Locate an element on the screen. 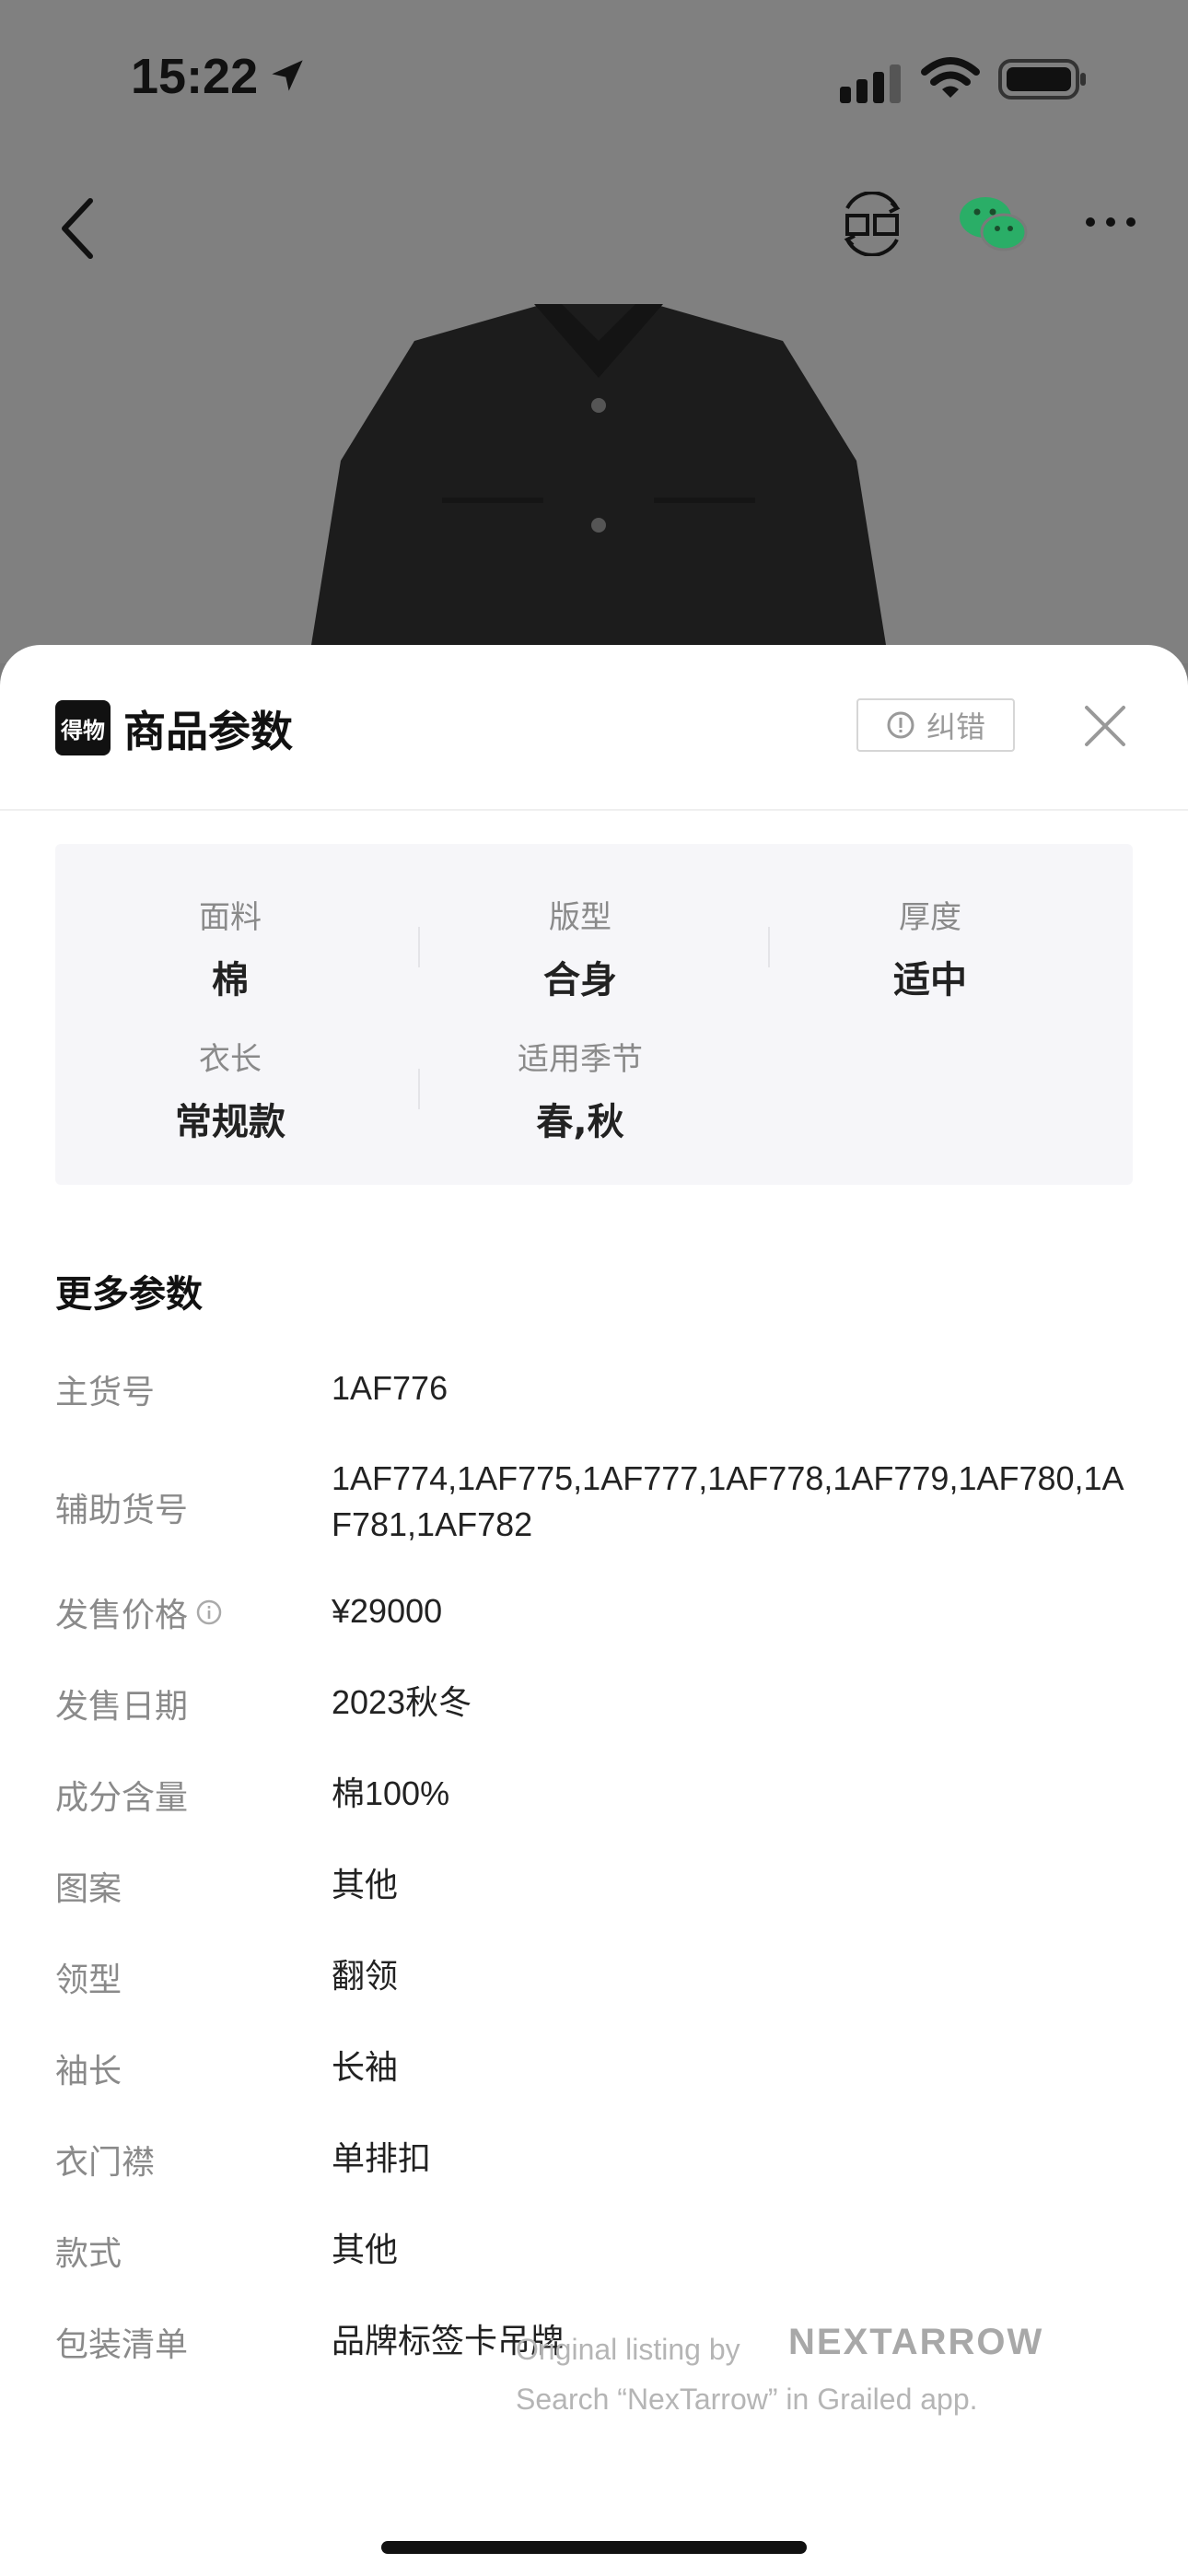 The height and width of the screenshot is (2576, 1188). top-nav-bar is located at coordinates (594, 225).